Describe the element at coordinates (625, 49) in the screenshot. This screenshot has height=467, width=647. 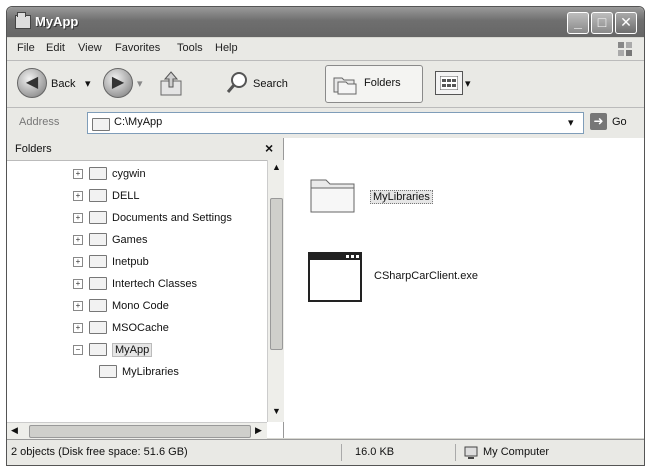
I see `windows-logo-icon` at that location.